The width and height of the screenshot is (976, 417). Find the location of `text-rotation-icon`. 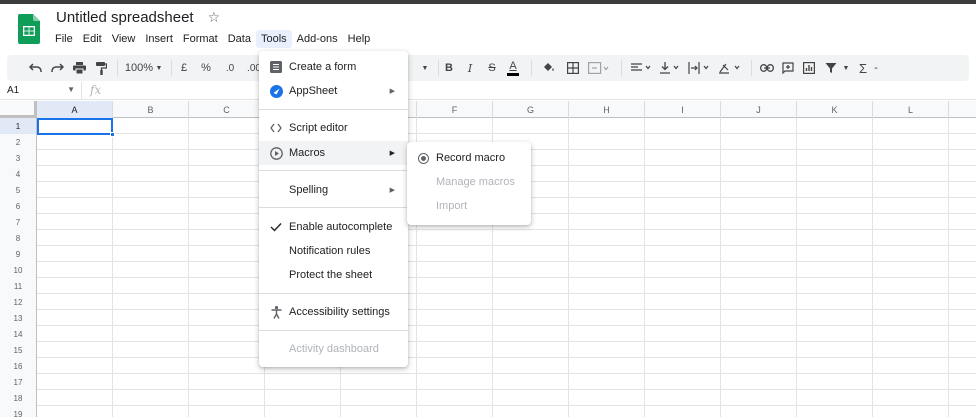

text-rotation-icon is located at coordinates (731, 68).